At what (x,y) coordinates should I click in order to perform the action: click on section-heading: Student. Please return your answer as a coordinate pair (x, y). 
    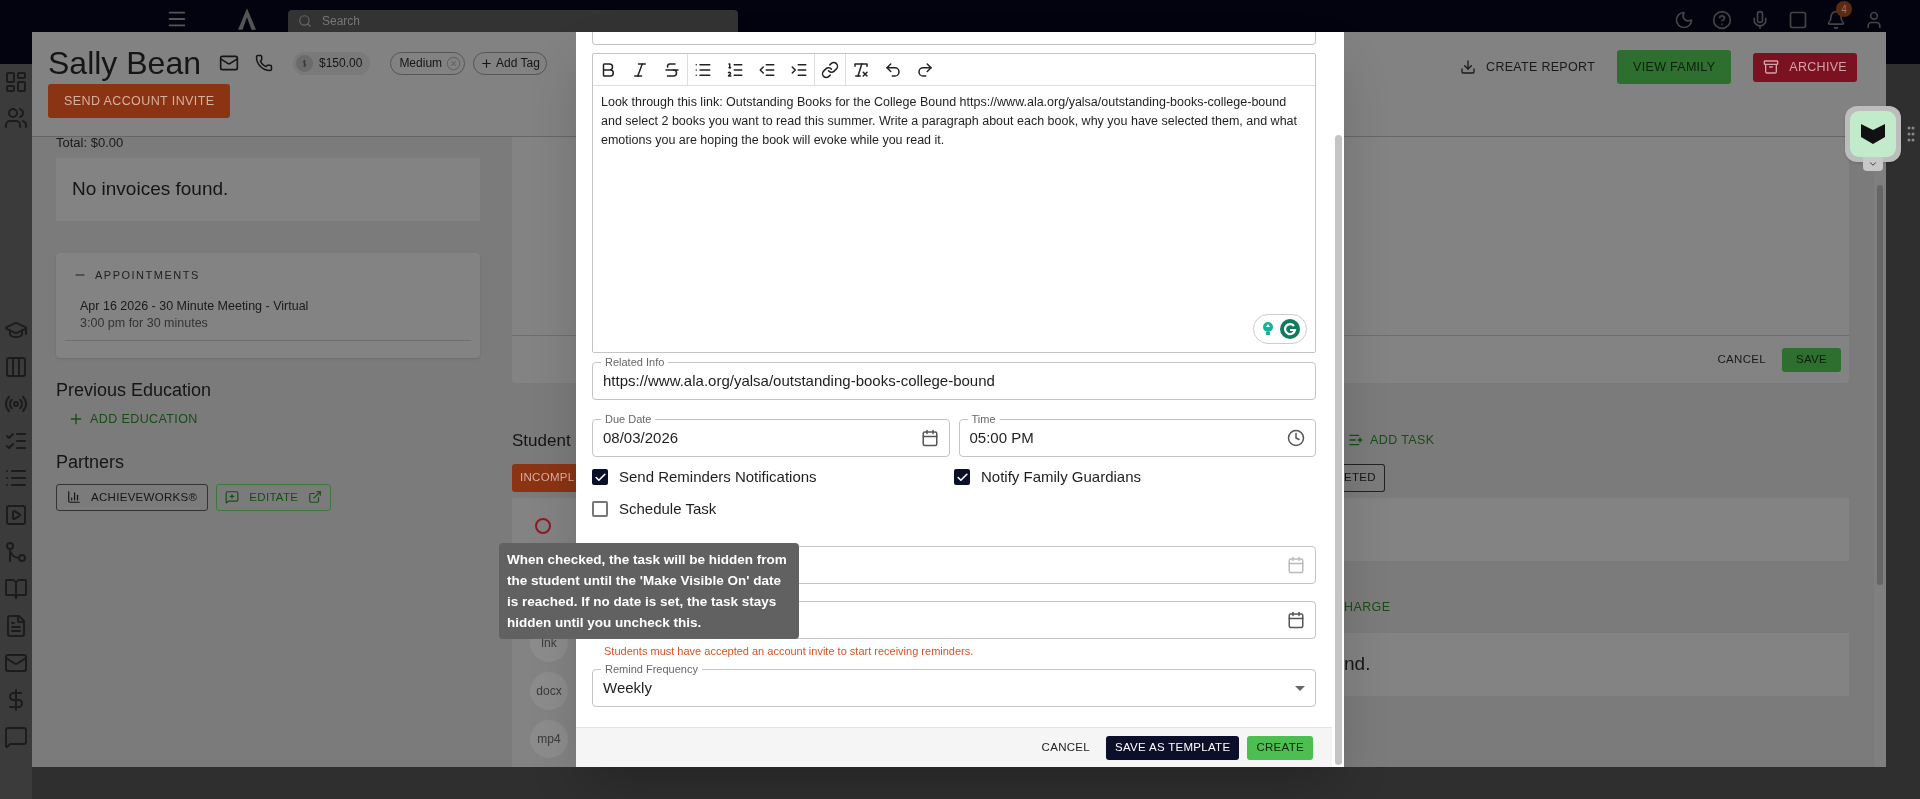
    Looking at the image, I should click on (542, 441).